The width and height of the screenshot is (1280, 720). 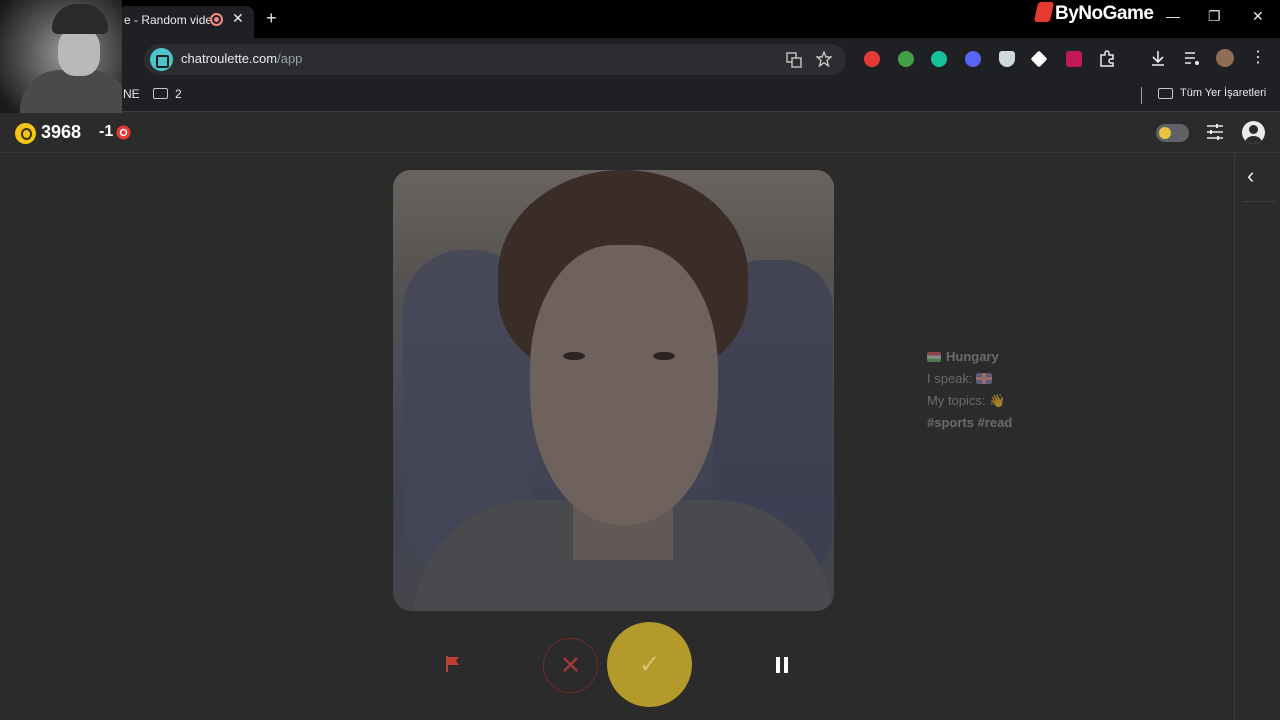 What do you see at coordinates (794, 60) in the screenshot?
I see `translate-icon` at bounding box center [794, 60].